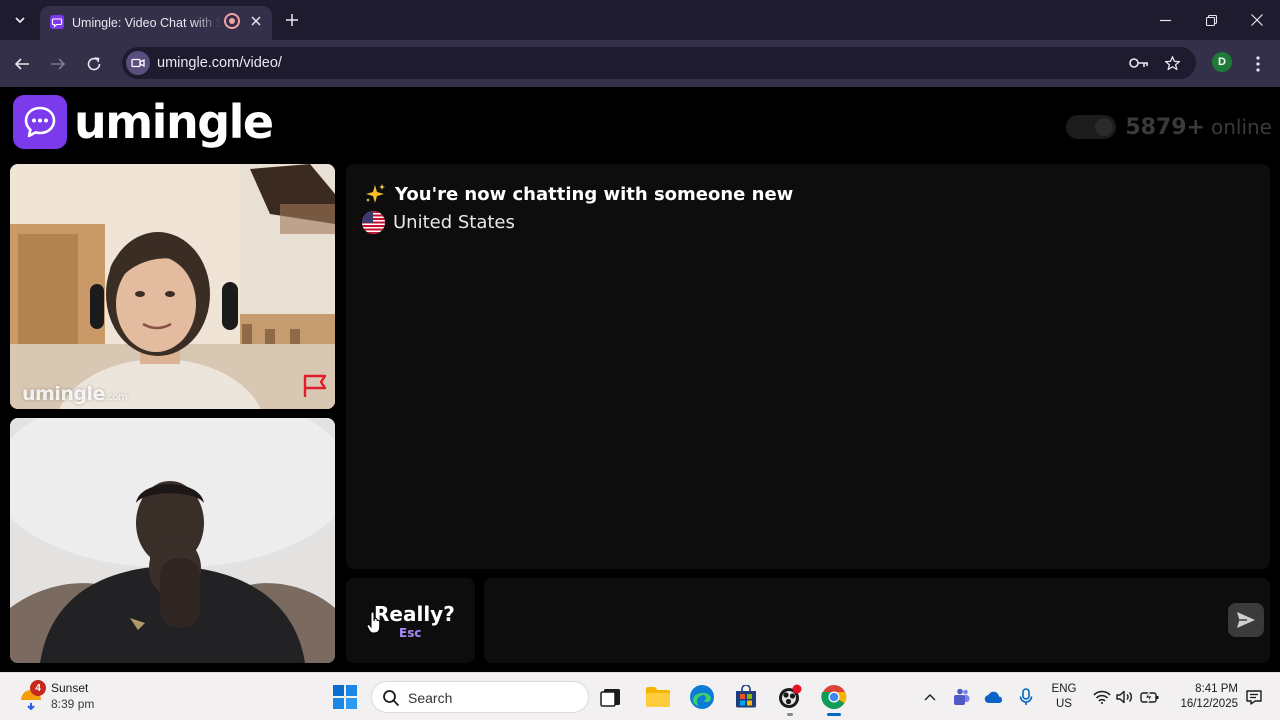 This screenshot has width=1280, height=720. I want to click on windows-logo-icon, so click(345, 697).